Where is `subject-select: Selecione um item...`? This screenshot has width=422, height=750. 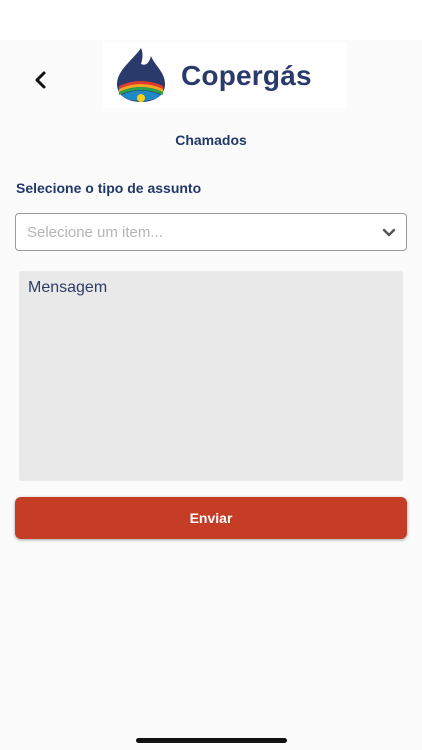 subject-select: Selecione um item... is located at coordinates (211, 232).